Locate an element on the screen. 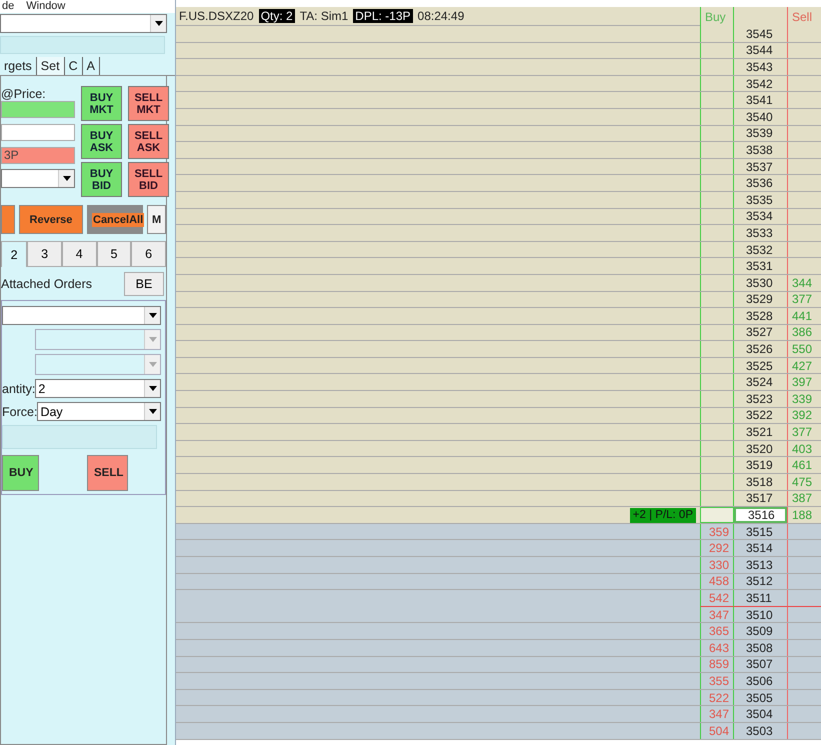  buy-button: BUY is located at coordinates (20, 473).